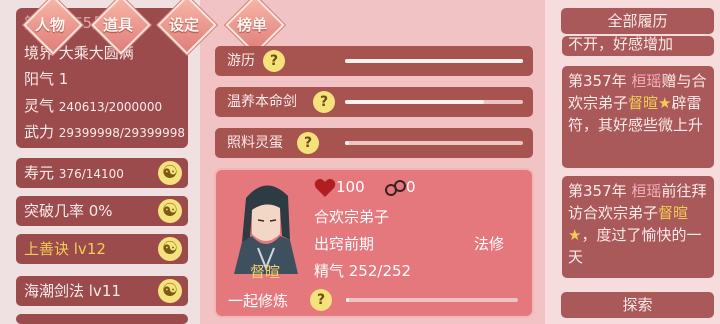  What do you see at coordinates (39, 173) in the screenshot?
I see `lifespan-label: 寿元` at bounding box center [39, 173].